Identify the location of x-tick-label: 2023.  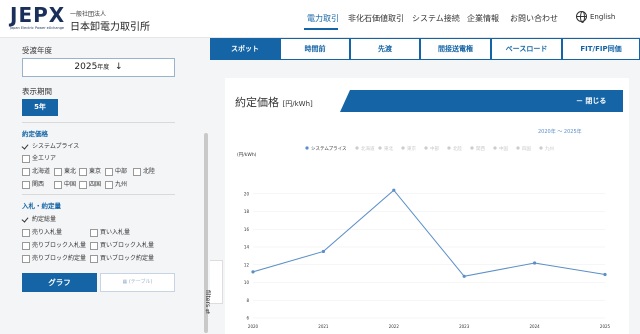
(464, 326).